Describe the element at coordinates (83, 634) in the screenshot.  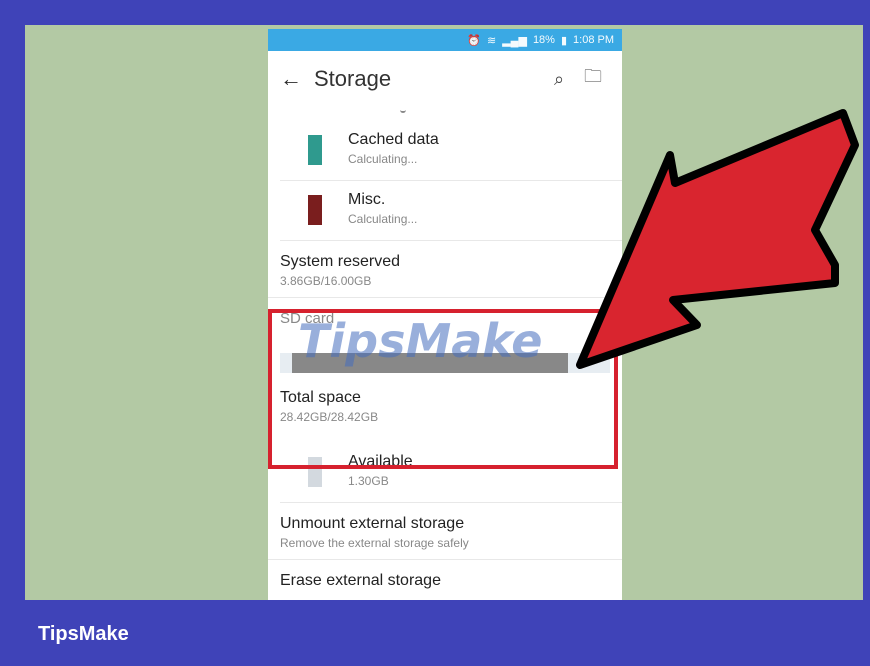
I see `footer-brand: TipsMake` at that location.